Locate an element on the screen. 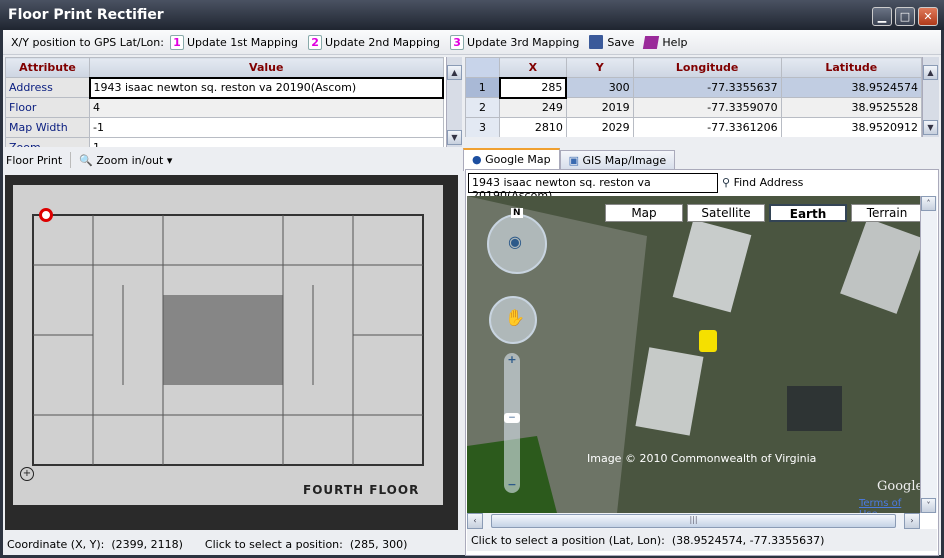 The image size is (944, 558). pan-control: ✋ is located at coordinates (513, 320).